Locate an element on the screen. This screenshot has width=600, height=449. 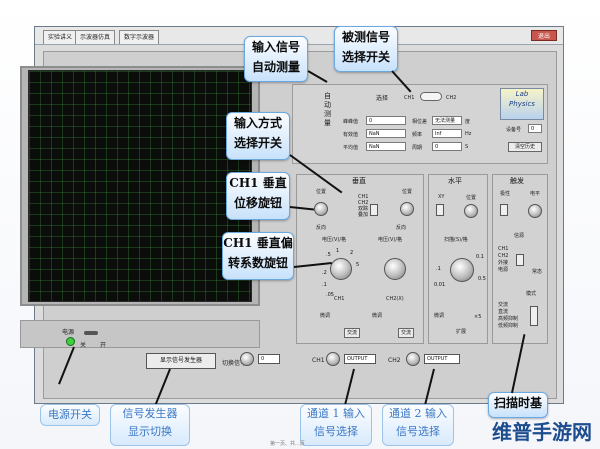
ch1-tick-f: .1 is located at coordinates (324, 285).